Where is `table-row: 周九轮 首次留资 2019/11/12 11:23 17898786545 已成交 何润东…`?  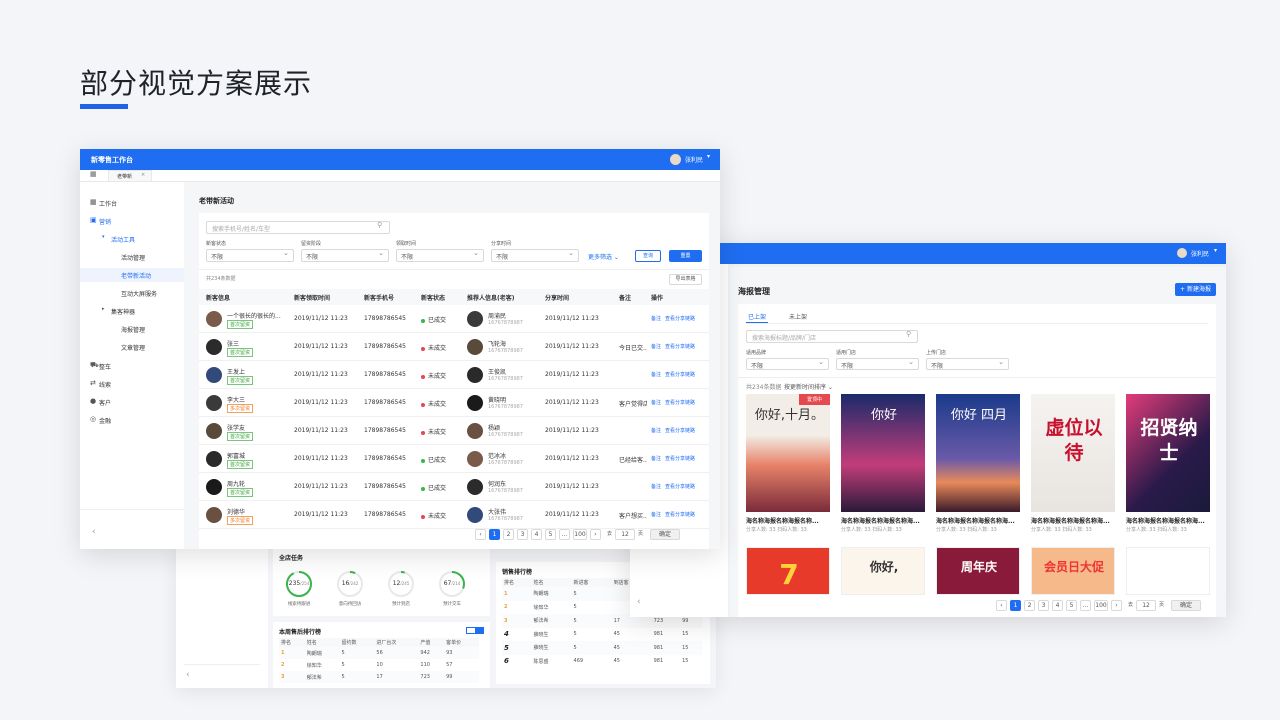 table-row: 周九轮 首次留资 2019/11/12 11:23 17898786545 已成交 何润东… is located at coordinates (454, 487).